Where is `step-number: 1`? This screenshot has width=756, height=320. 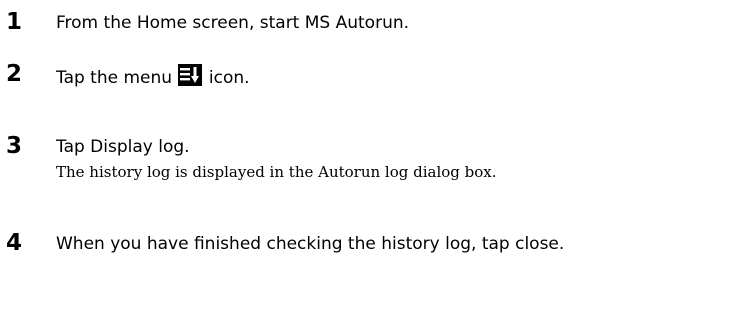 step-number: 1 is located at coordinates (14, 22).